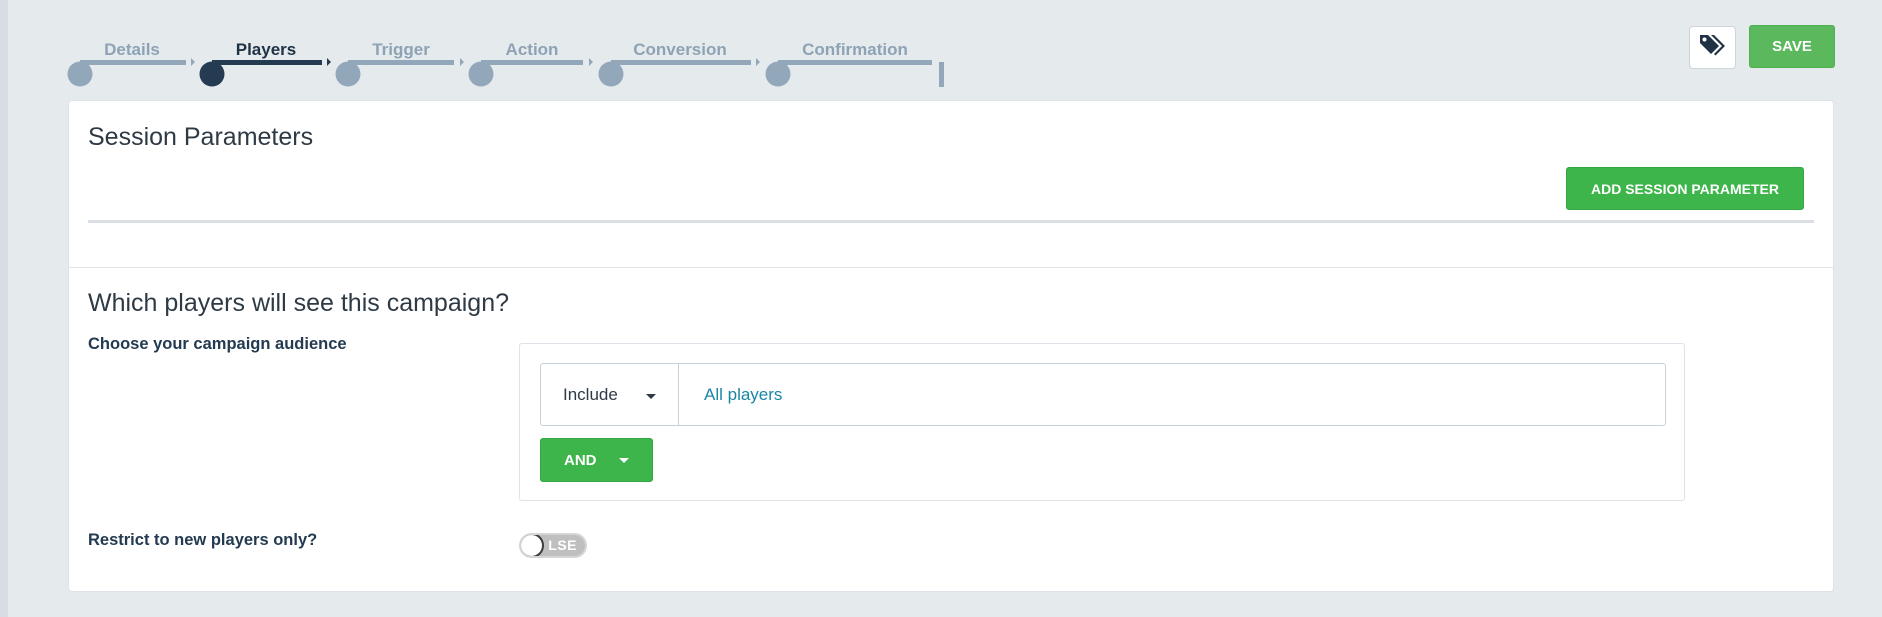 The image size is (1882, 617). I want to click on and-dropdown-button: AND, so click(596, 460).